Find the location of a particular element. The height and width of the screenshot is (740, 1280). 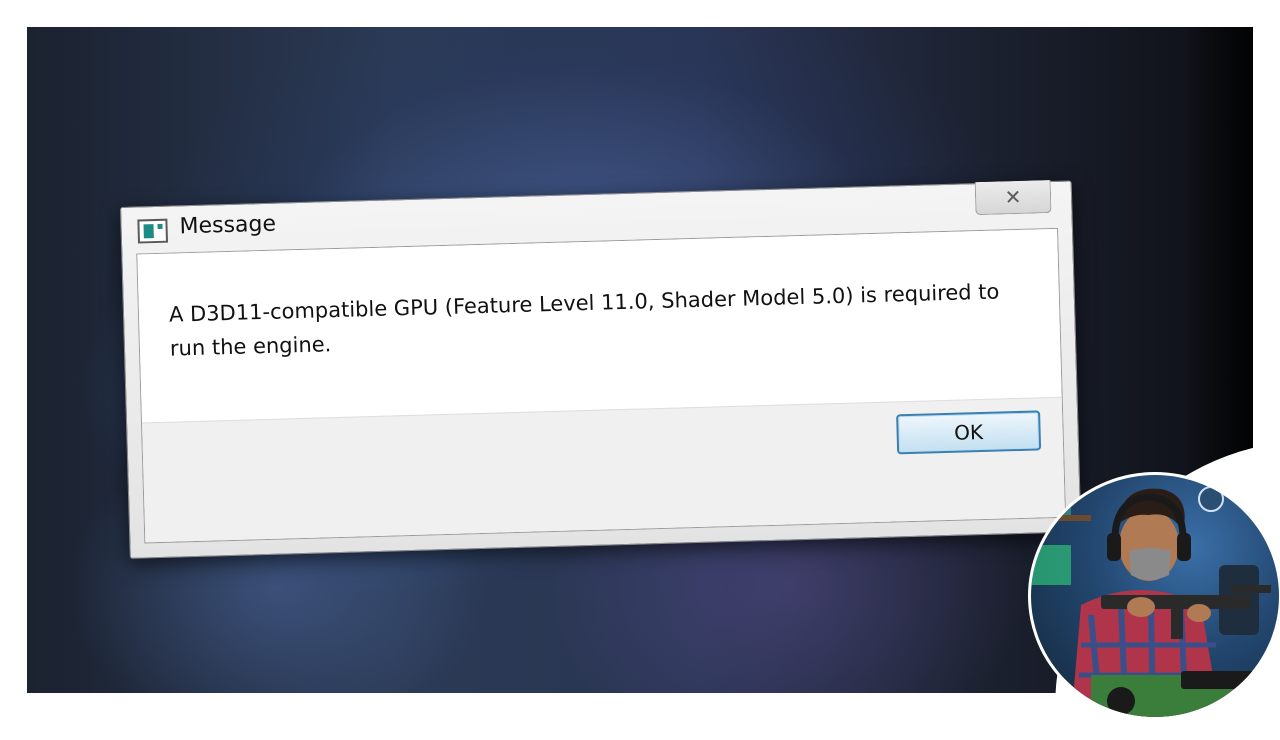

close-button: ✕ is located at coordinates (1013, 198).